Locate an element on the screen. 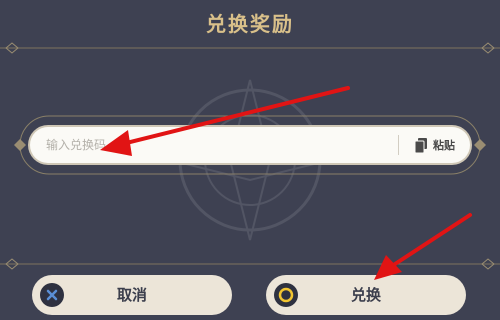 This screenshot has height=320, width=500. cancel-label: 取消 is located at coordinates (131, 295).